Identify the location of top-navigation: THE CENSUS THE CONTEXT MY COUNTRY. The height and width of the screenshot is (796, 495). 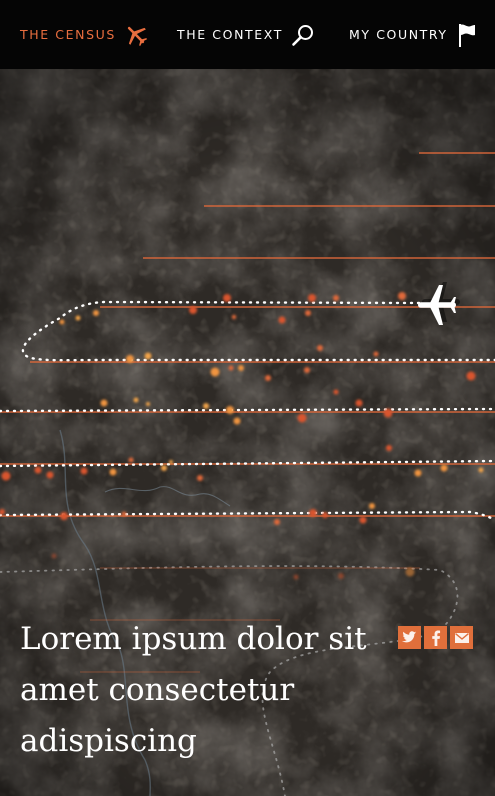
(247, 34).